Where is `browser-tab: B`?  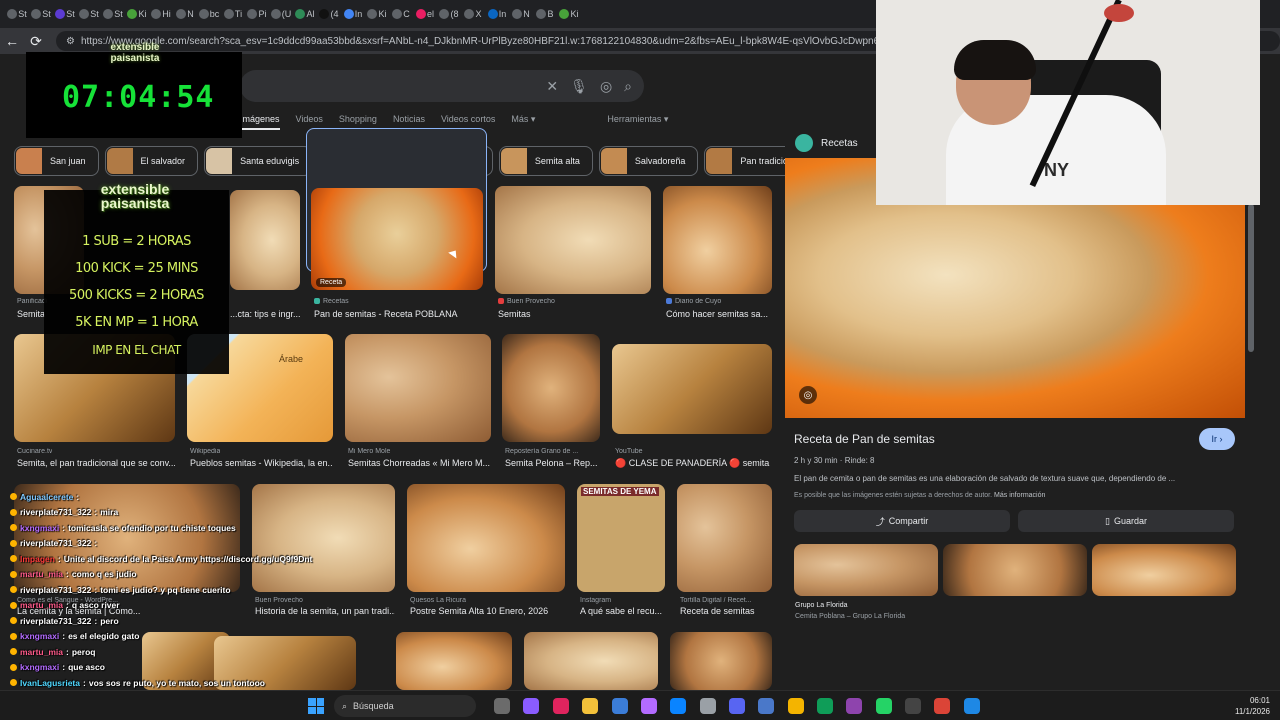
browser-tab: B is located at coordinates (545, 14).